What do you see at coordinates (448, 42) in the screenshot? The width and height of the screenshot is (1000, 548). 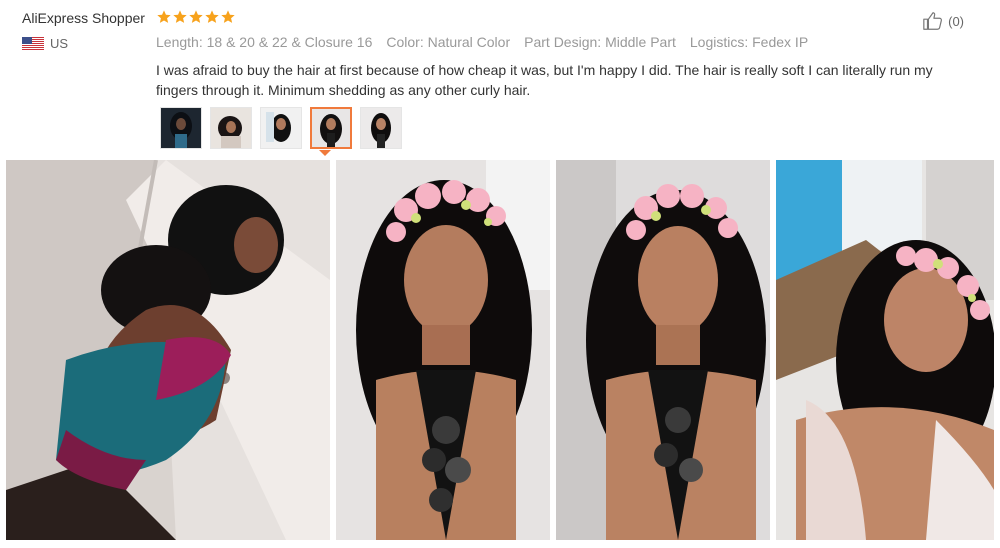 I see `attribute-color: Color: Natural Color` at bounding box center [448, 42].